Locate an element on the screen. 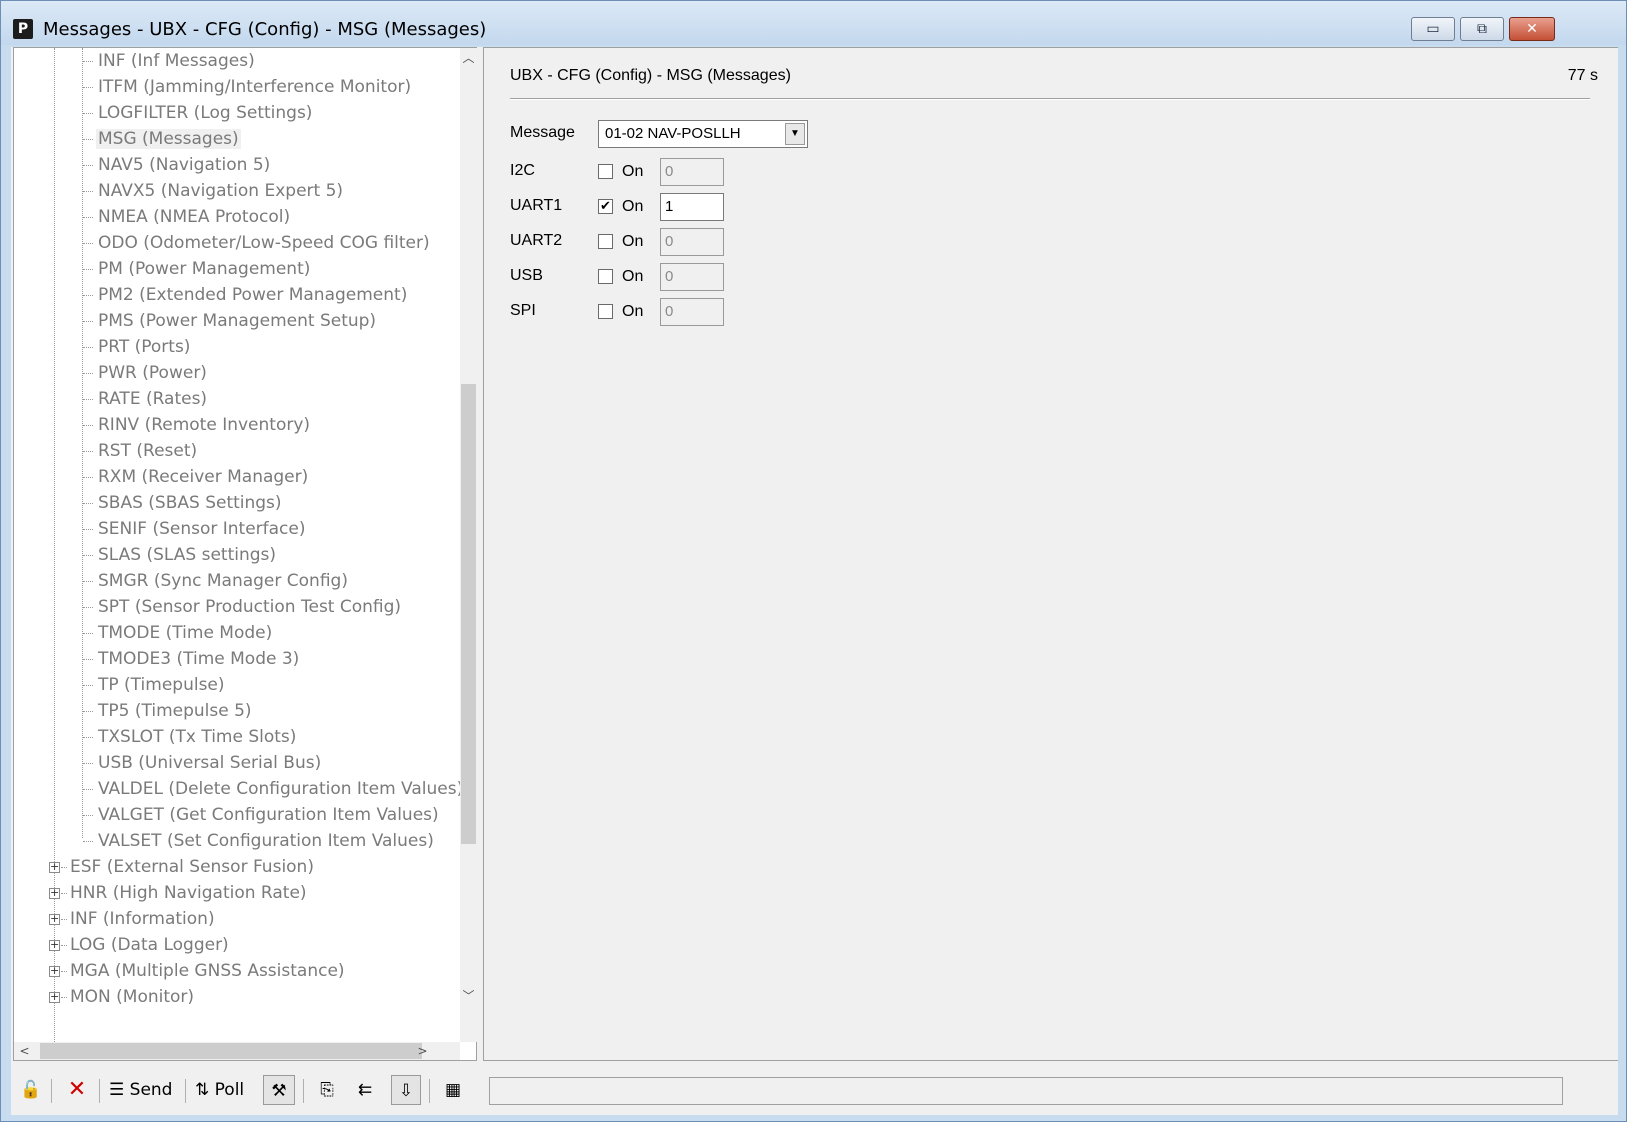  message-select: 01-02 NAV-POSLLH ▼ is located at coordinates (703, 134).